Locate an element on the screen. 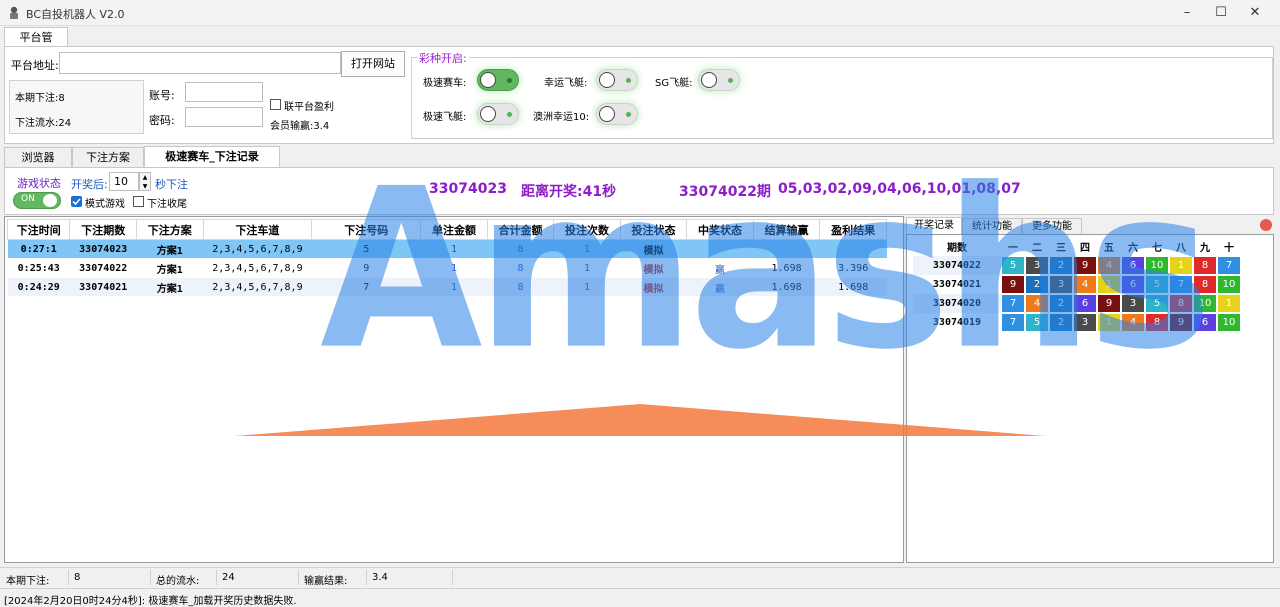 Image resolution: width=1280 pixels, height=607 pixels. ball-cell: 2 is located at coordinates (1037, 284).